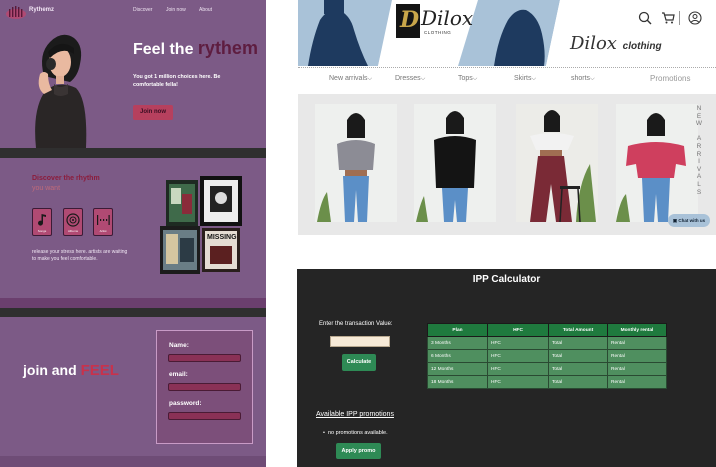  I want to click on tile-albums: Albums, so click(73, 222).